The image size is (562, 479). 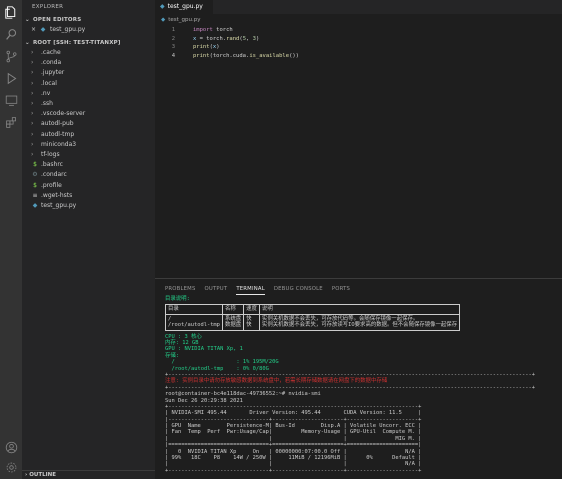 What do you see at coordinates (88, 474) in the screenshot?
I see `outline-section-header: › OUTLINE` at bounding box center [88, 474].